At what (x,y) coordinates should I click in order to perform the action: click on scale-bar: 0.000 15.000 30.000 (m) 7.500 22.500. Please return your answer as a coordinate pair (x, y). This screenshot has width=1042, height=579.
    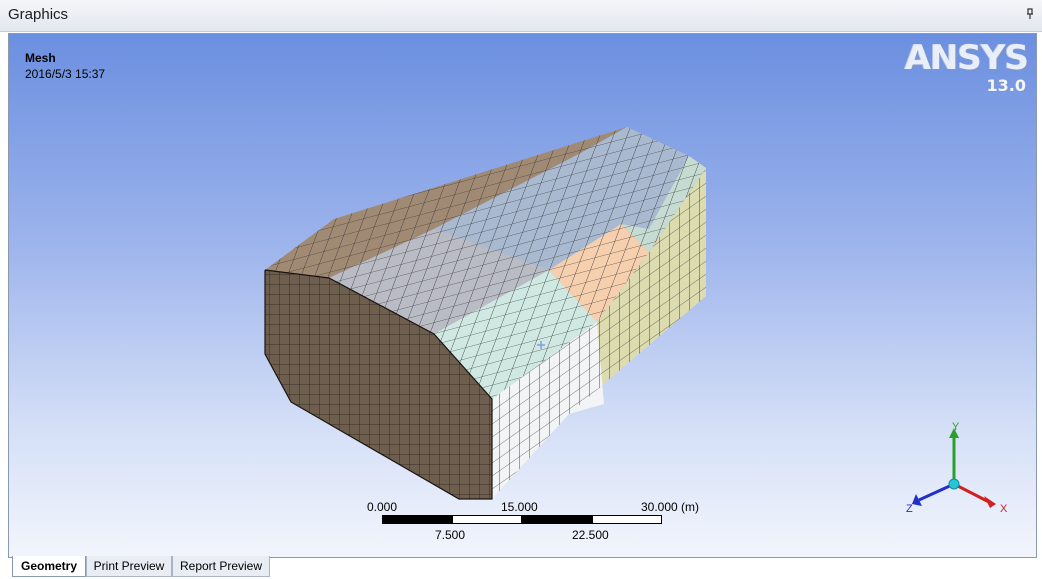
    Looking at the image, I should click on (531, 522).